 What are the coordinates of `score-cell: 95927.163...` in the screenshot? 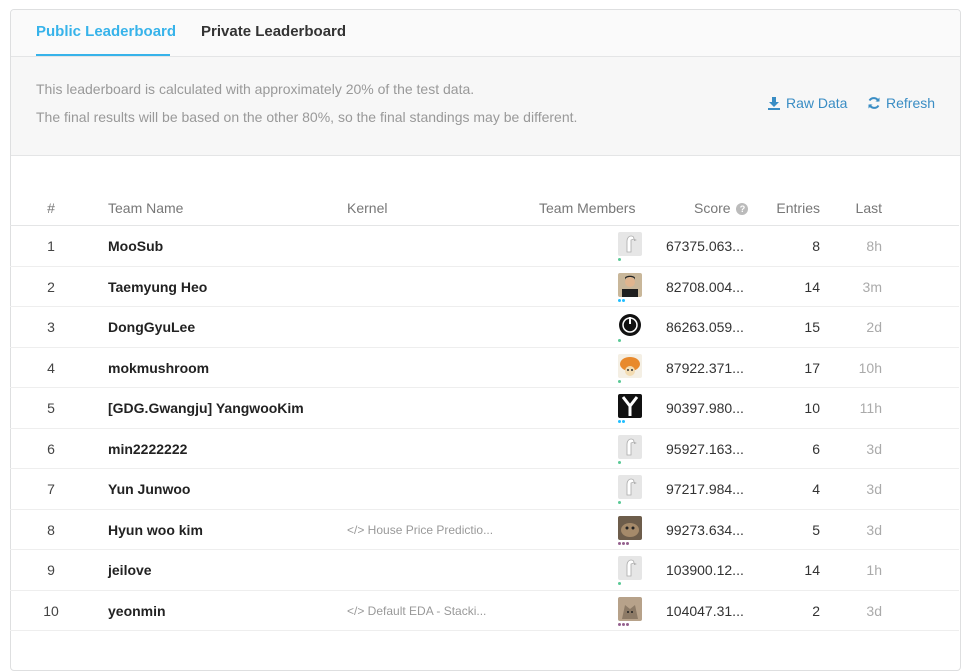 It's located at (705, 448).